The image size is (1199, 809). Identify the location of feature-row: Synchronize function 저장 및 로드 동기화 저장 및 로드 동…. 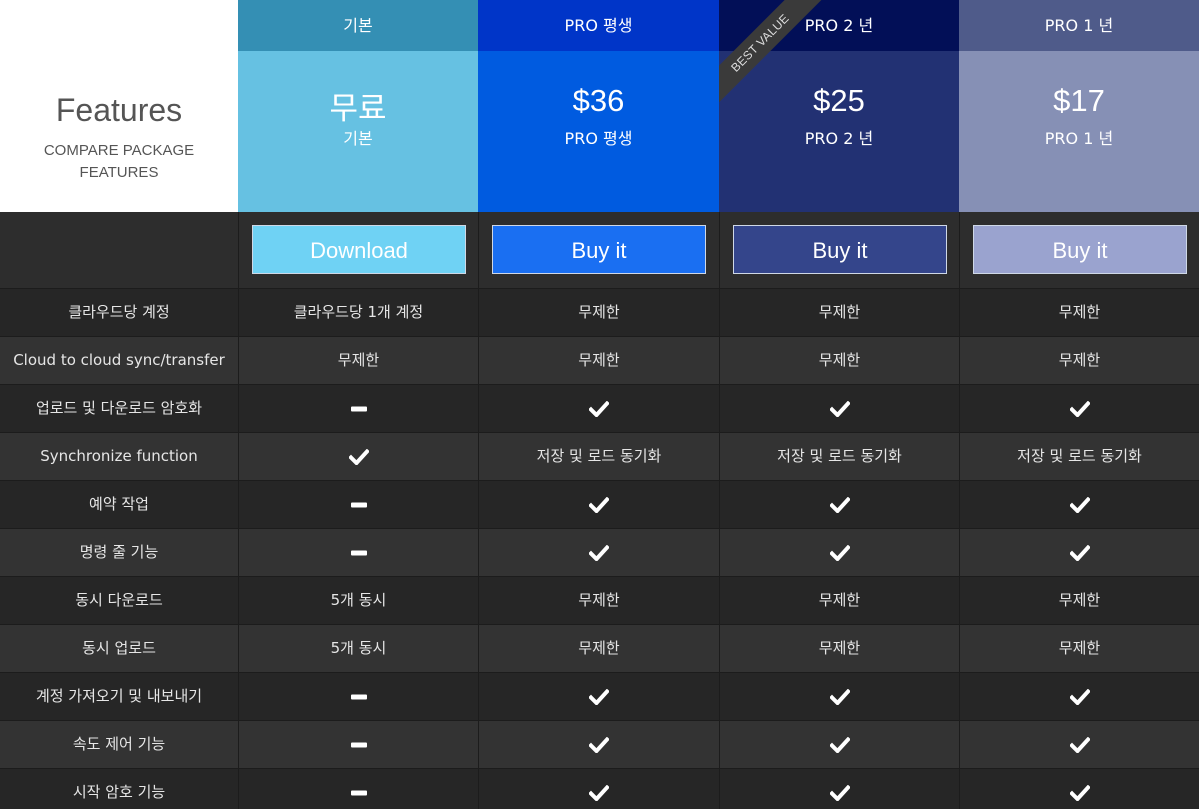
(599, 457).